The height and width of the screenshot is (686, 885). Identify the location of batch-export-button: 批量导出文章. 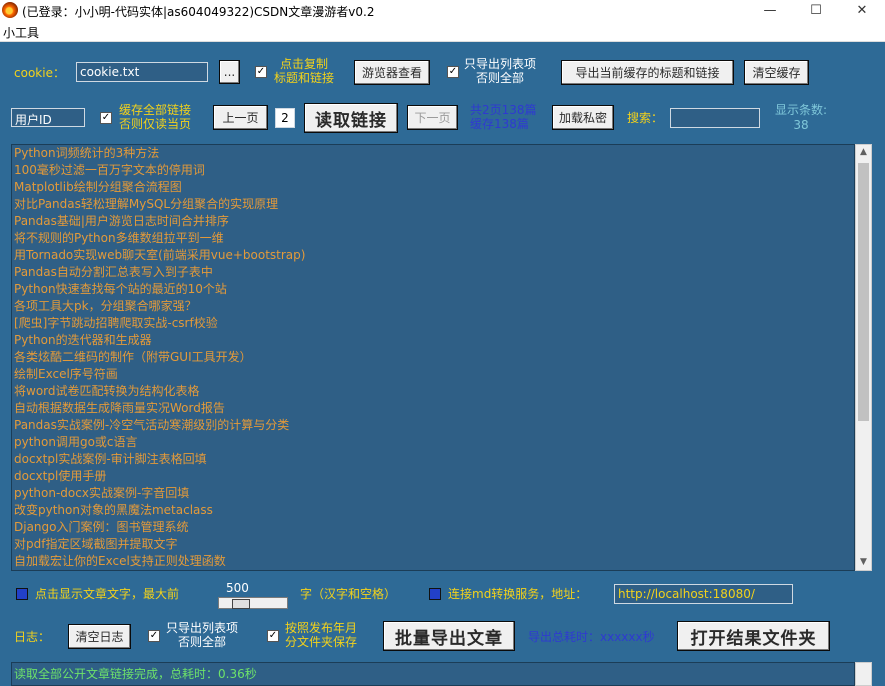
(449, 636).